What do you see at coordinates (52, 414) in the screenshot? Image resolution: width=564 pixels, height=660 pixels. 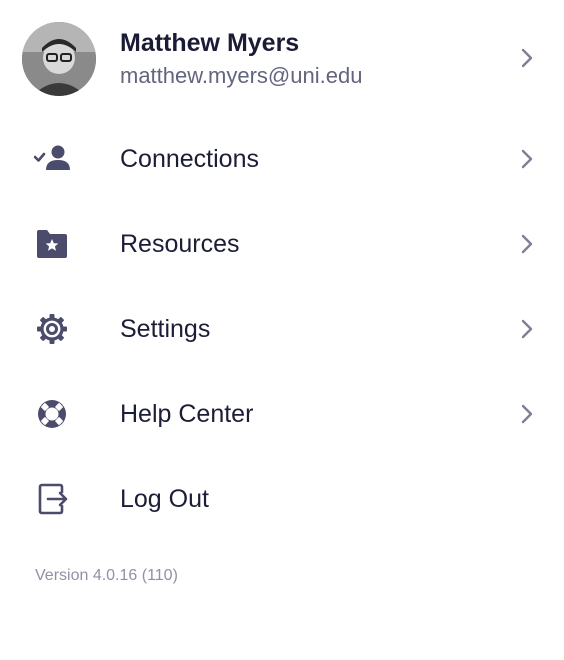 I see `lifebuoy-icon` at bounding box center [52, 414].